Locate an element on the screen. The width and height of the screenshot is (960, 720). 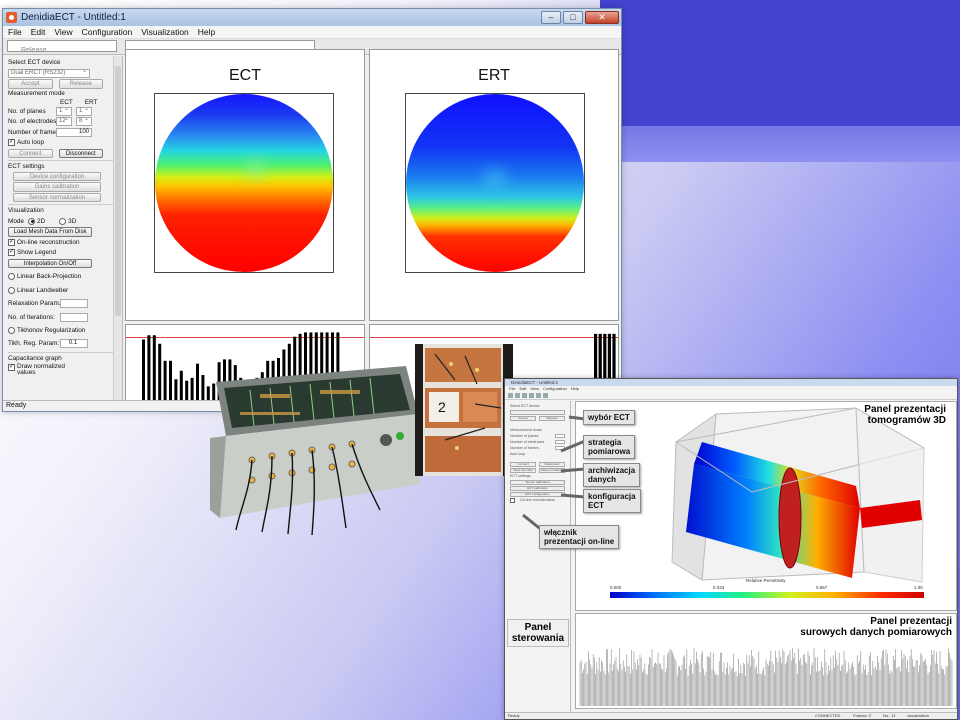
electrode-probe-photo: 2 is located at coordinates (464, 410).